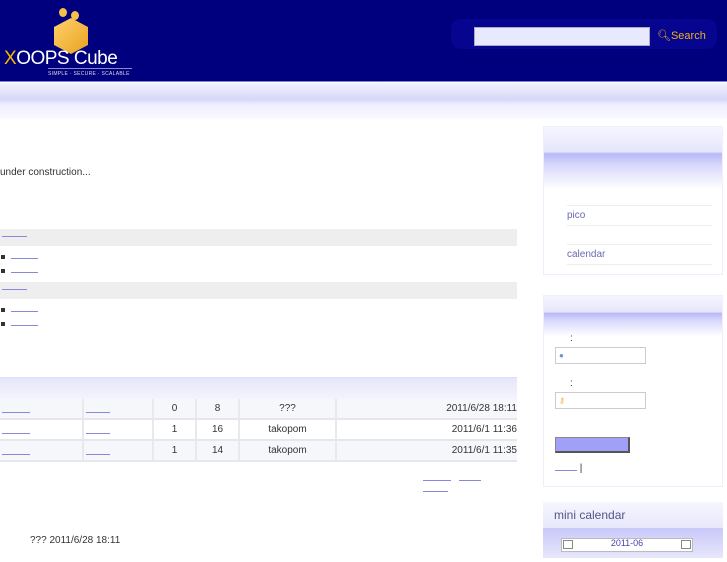 The width and height of the screenshot is (727, 562). I want to click on xoops-cube-logo: XOOPS Cube SIMPLE · SECURE · SCALABLE, so click(69, 42).